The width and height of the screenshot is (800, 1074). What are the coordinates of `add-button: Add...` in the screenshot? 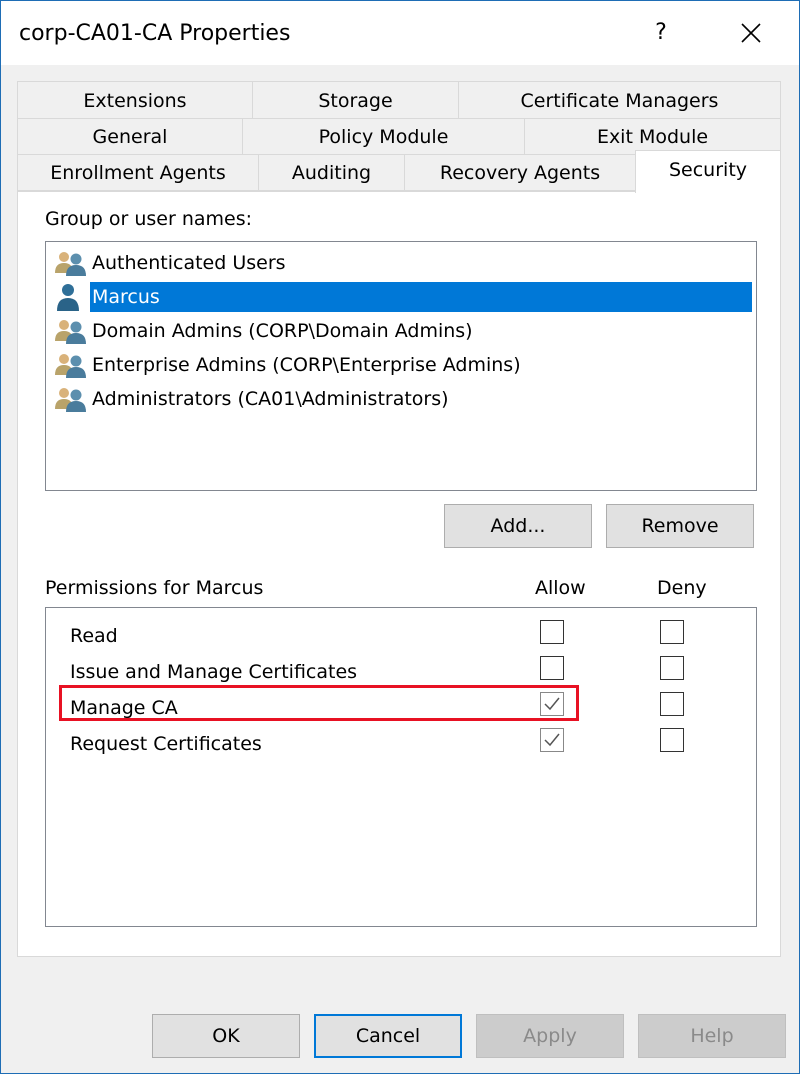 It's located at (518, 526).